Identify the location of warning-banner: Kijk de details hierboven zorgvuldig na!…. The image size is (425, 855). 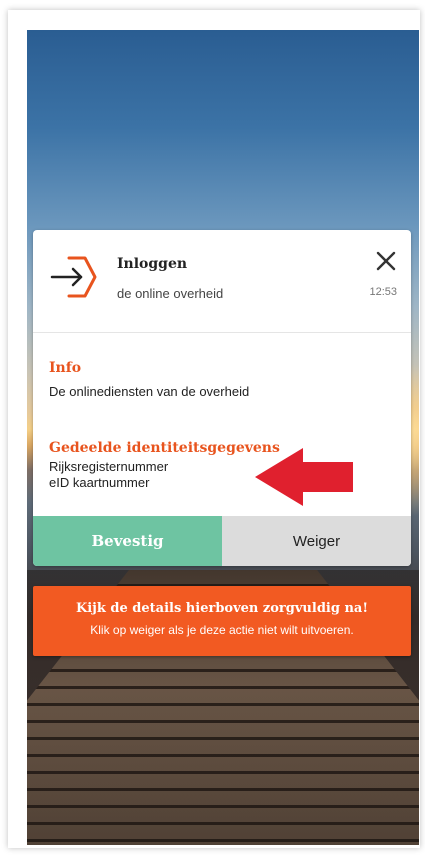
(222, 621).